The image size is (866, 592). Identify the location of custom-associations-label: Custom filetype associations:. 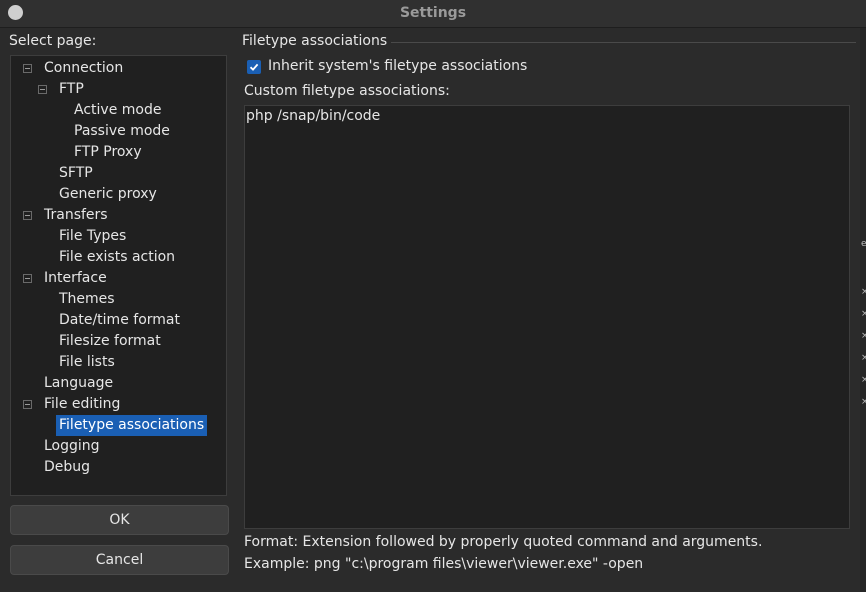
(347, 91).